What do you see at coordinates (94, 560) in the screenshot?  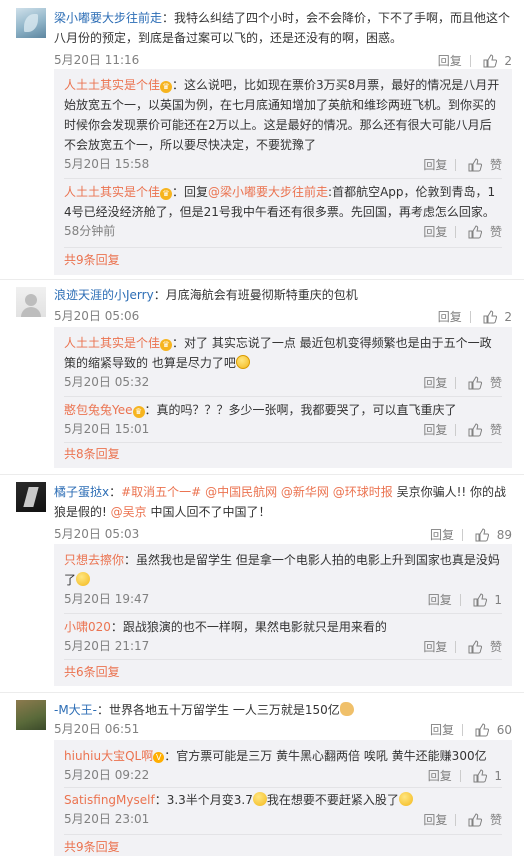 I see `reply-username: 只想去擦你` at bounding box center [94, 560].